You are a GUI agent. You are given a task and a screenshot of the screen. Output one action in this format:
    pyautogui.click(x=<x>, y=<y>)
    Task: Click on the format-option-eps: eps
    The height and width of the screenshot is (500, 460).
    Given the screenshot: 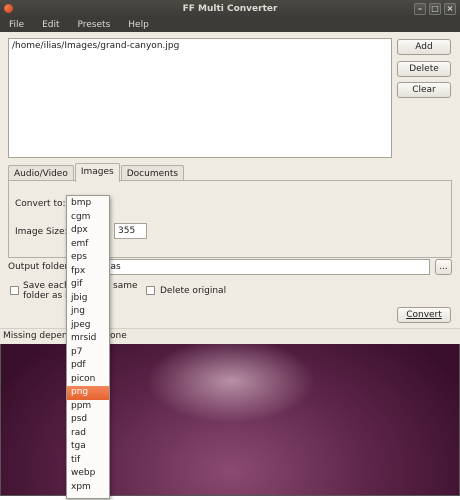 What is the action you would take?
    pyautogui.click(x=88, y=258)
    